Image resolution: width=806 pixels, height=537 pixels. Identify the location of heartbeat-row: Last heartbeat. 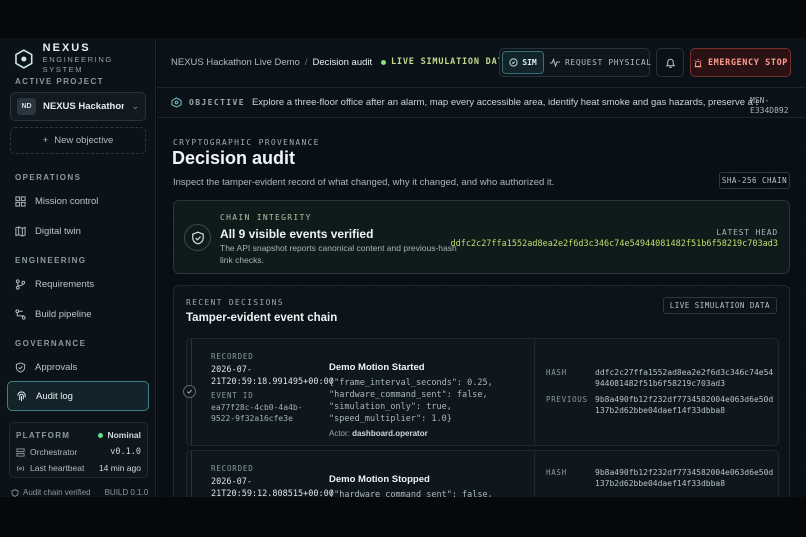
(57, 468).